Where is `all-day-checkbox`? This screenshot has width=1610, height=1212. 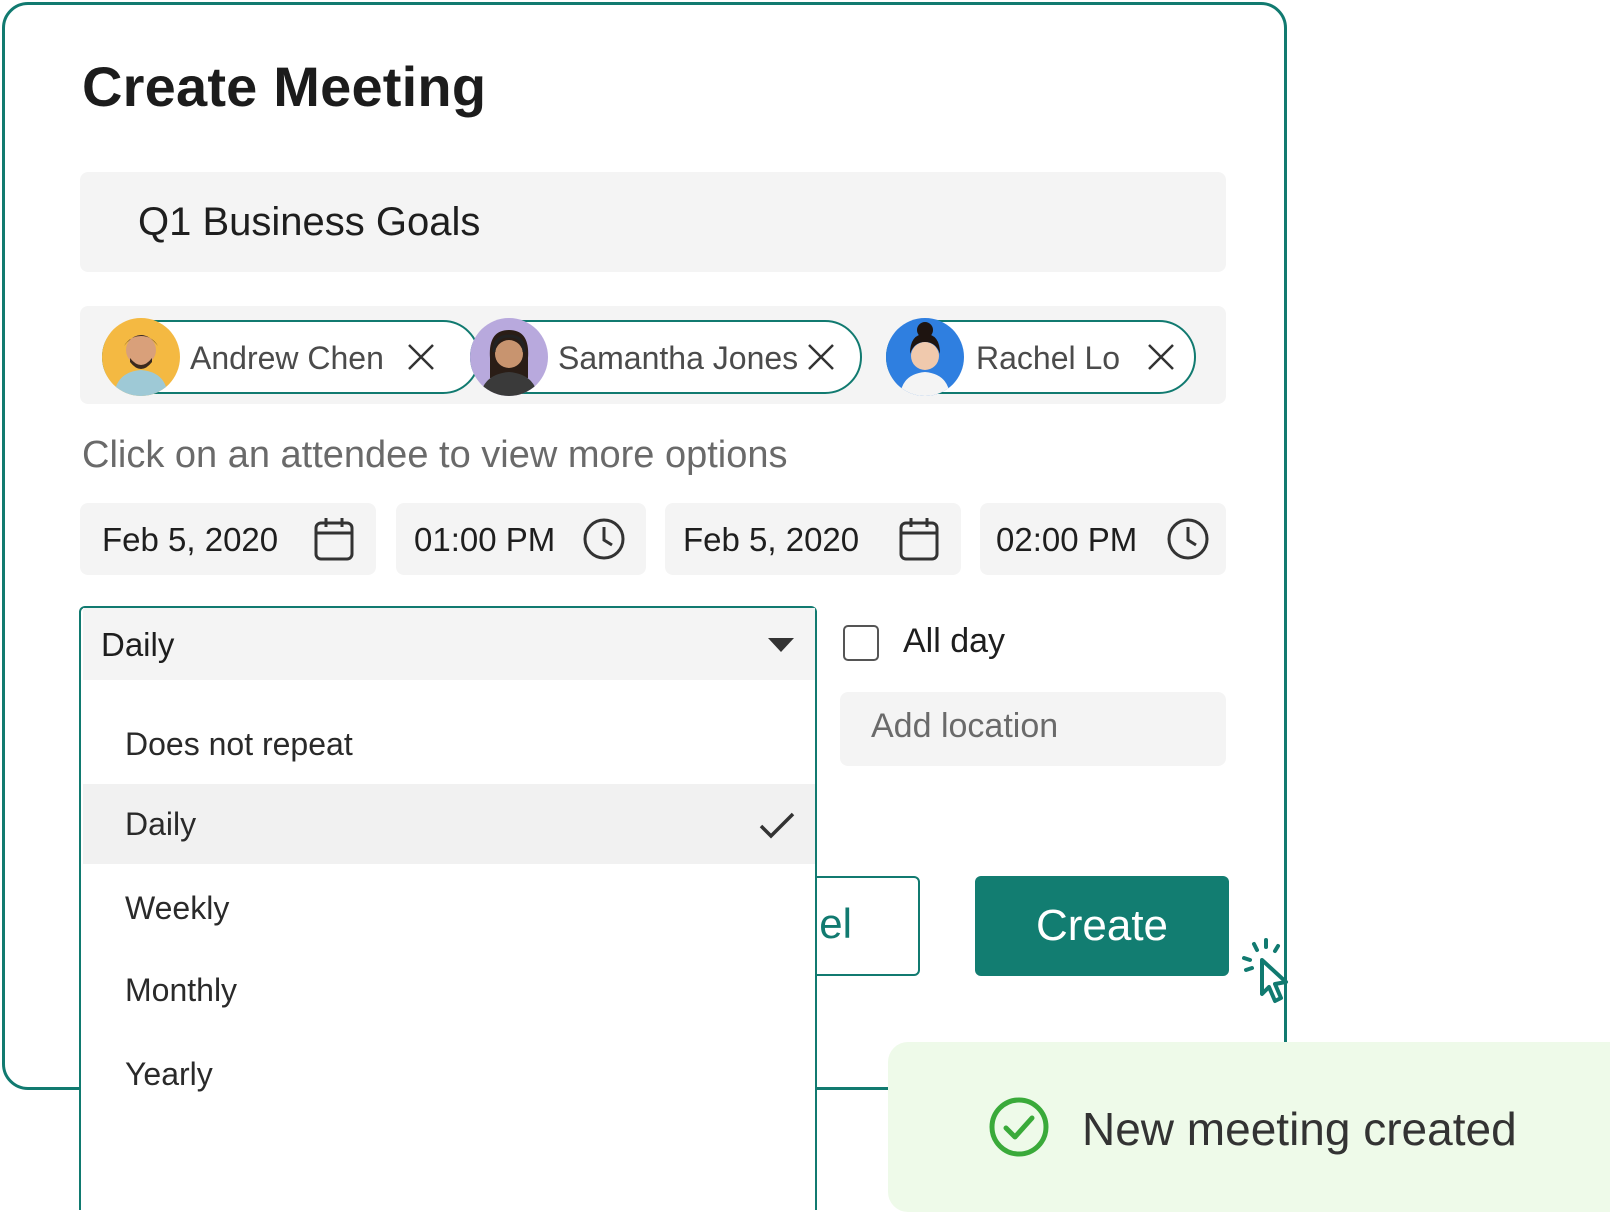
all-day-checkbox is located at coordinates (861, 643).